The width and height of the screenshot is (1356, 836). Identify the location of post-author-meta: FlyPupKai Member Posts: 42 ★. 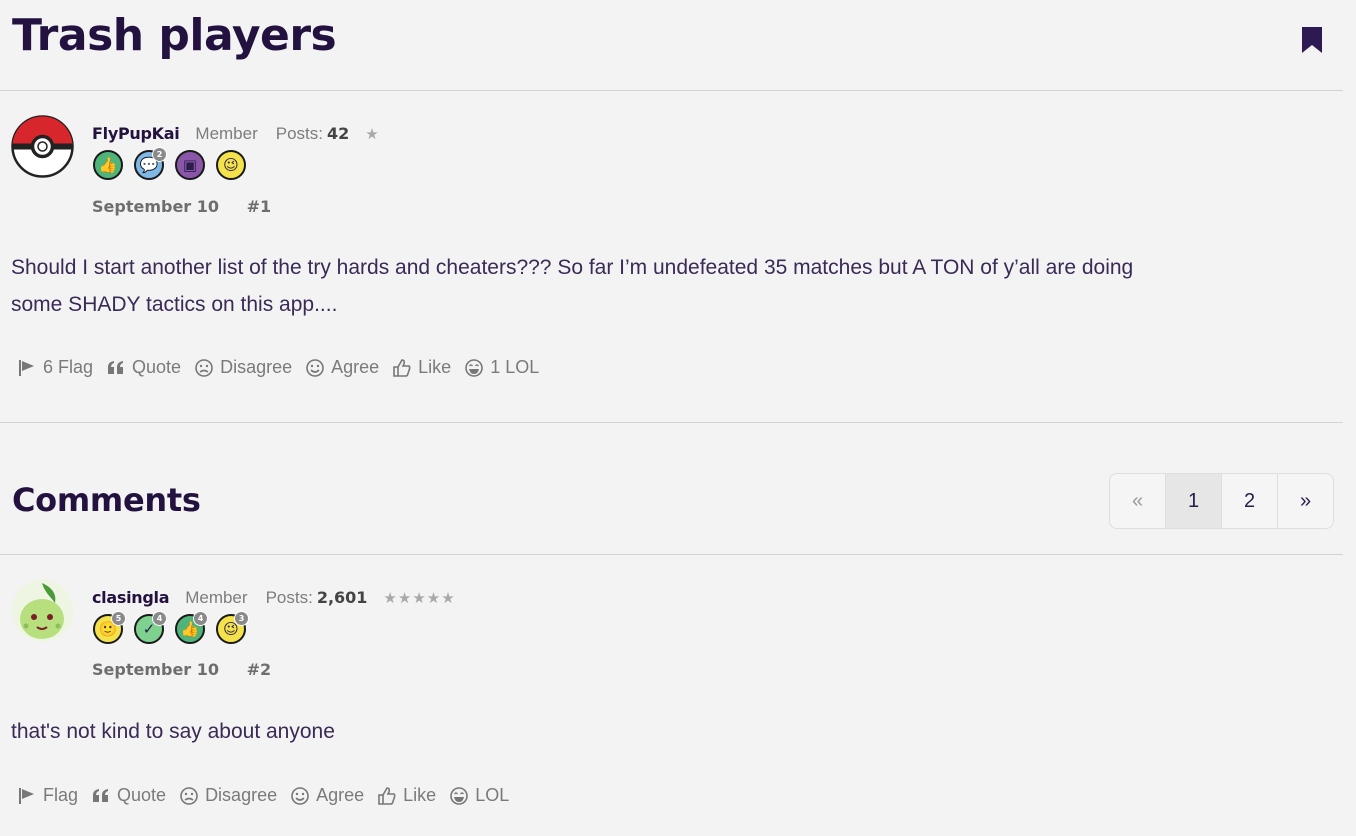
(236, 134).